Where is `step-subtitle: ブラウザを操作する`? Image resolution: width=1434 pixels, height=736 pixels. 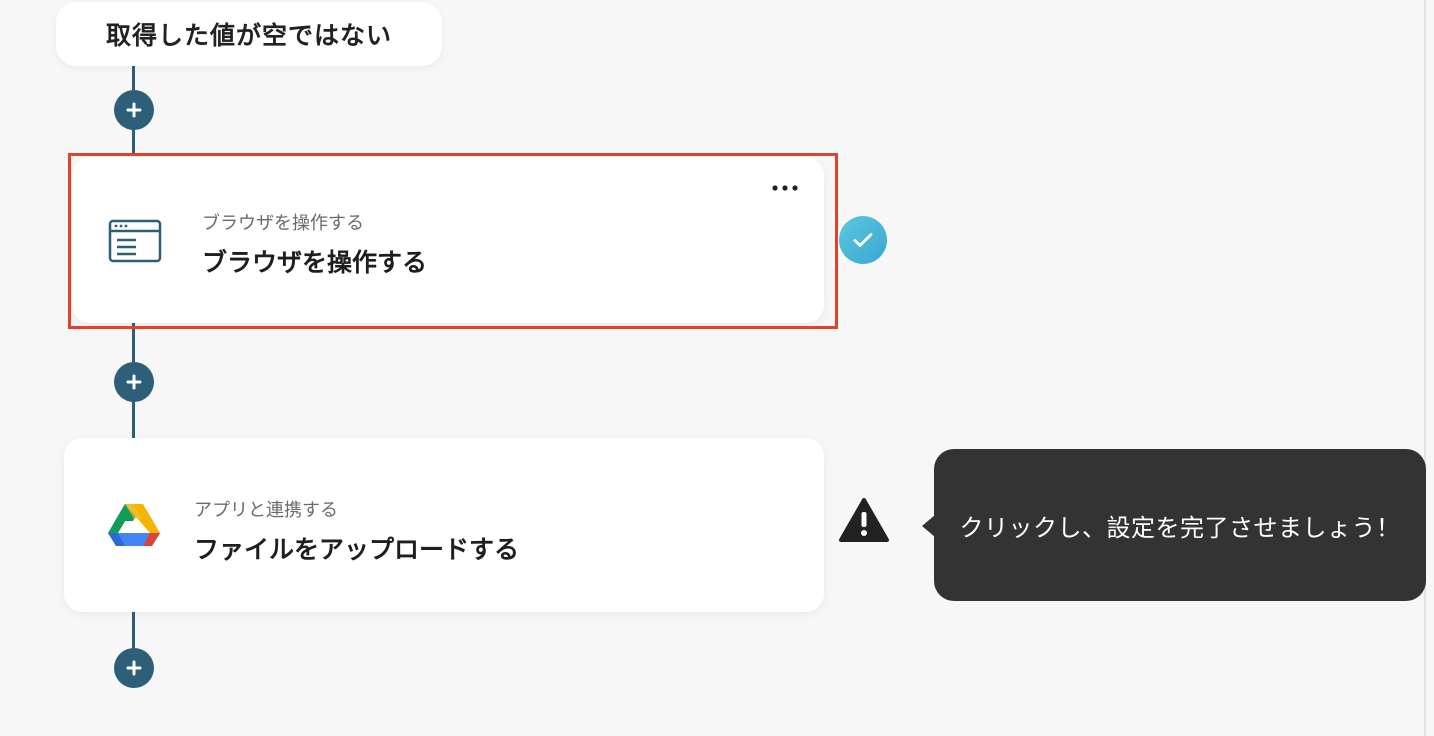
step-subtitle: ブラウザを操作する is located at coordinates (283, 223).